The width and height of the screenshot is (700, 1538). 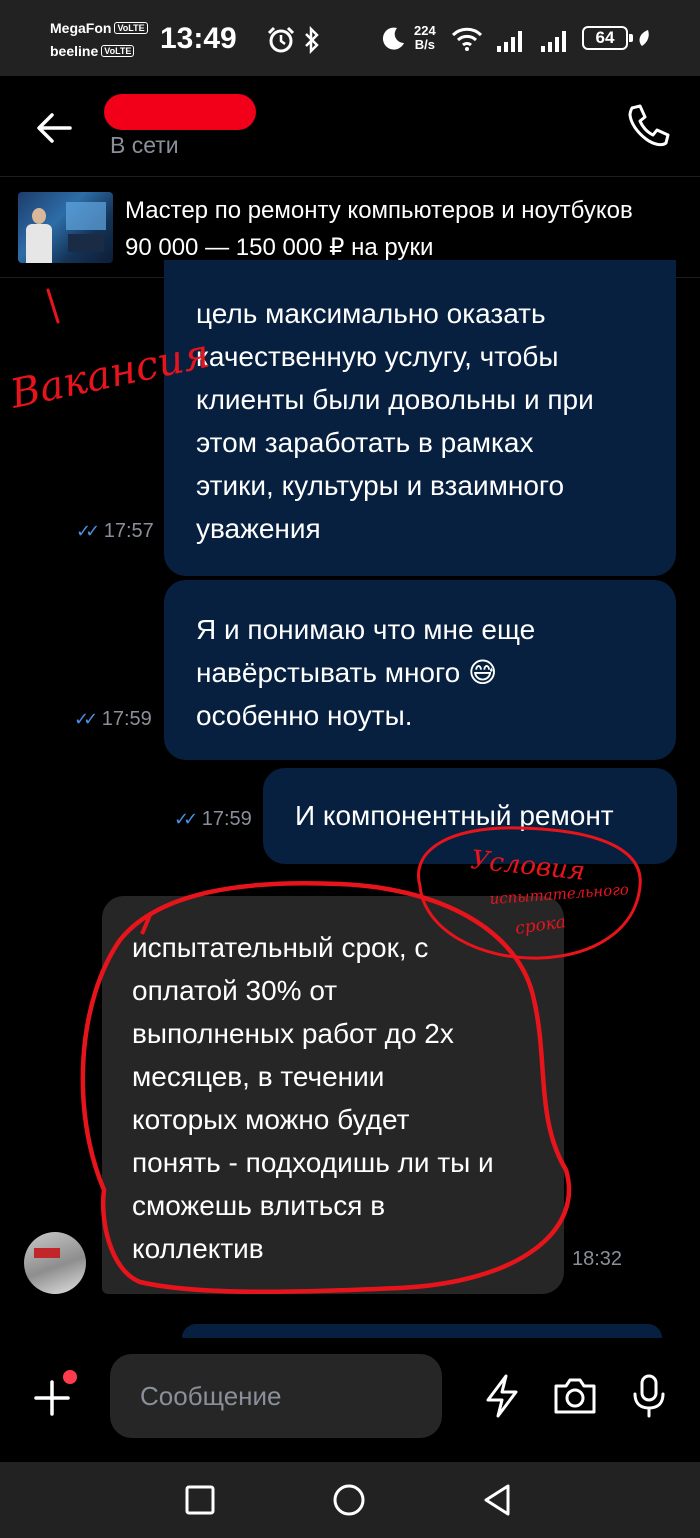 I want to click on message-input-bar, so click(x=350, y=1400).